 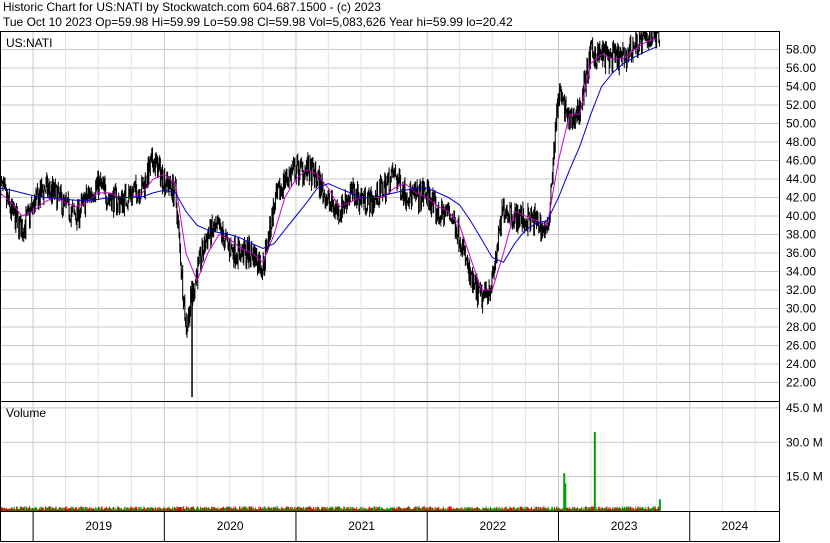 I want to click on price-tick-label: 22.00, so click(x=801, y=383).